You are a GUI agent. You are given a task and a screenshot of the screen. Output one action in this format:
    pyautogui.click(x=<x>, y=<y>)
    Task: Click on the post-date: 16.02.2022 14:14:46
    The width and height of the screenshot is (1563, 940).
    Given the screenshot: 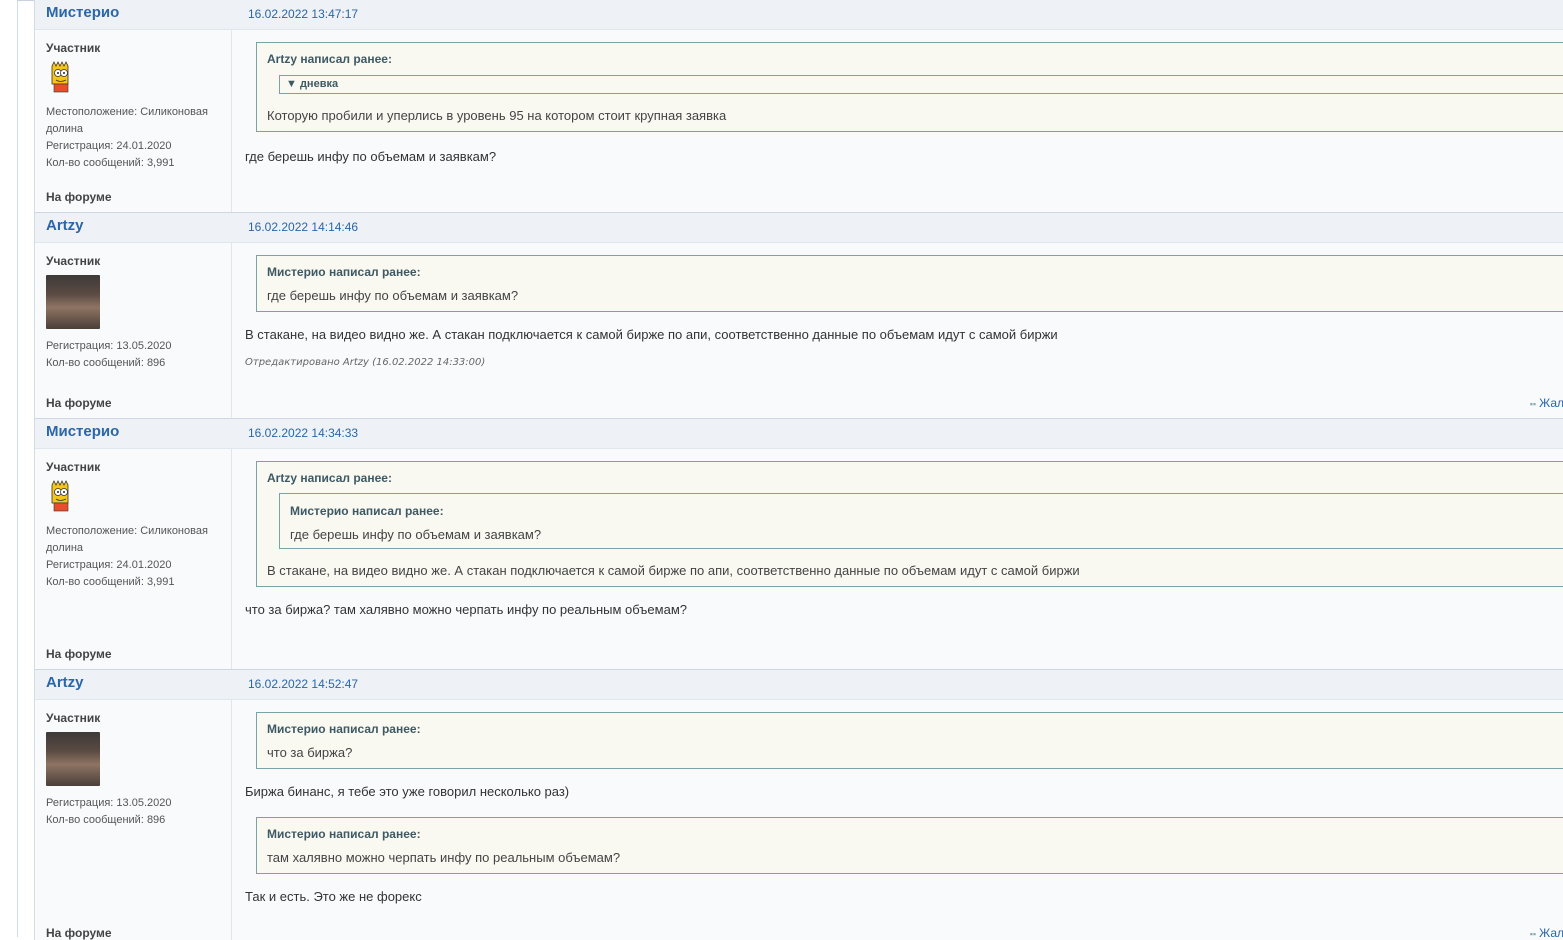 What is the action you would take?
    pyautogui.click(x=303, y=227)
    